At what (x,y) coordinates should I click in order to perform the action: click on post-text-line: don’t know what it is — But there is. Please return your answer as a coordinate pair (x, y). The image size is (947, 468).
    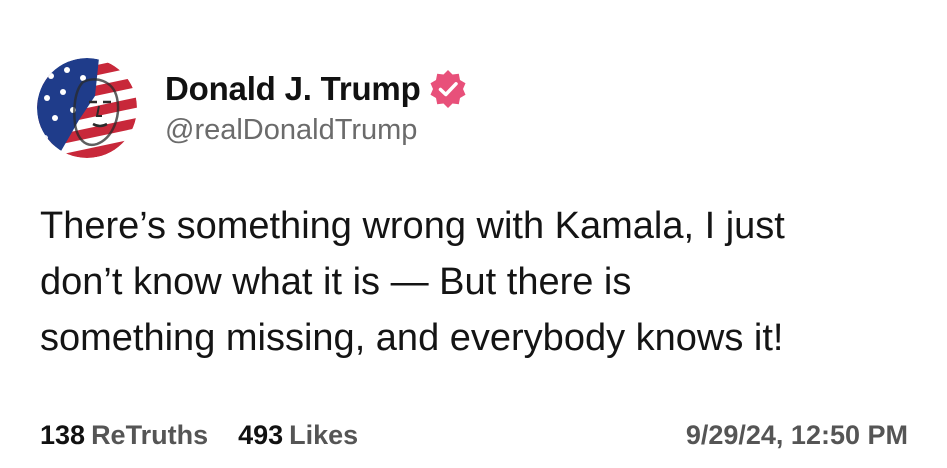
    Looking at the image, I should click on (336, 282).